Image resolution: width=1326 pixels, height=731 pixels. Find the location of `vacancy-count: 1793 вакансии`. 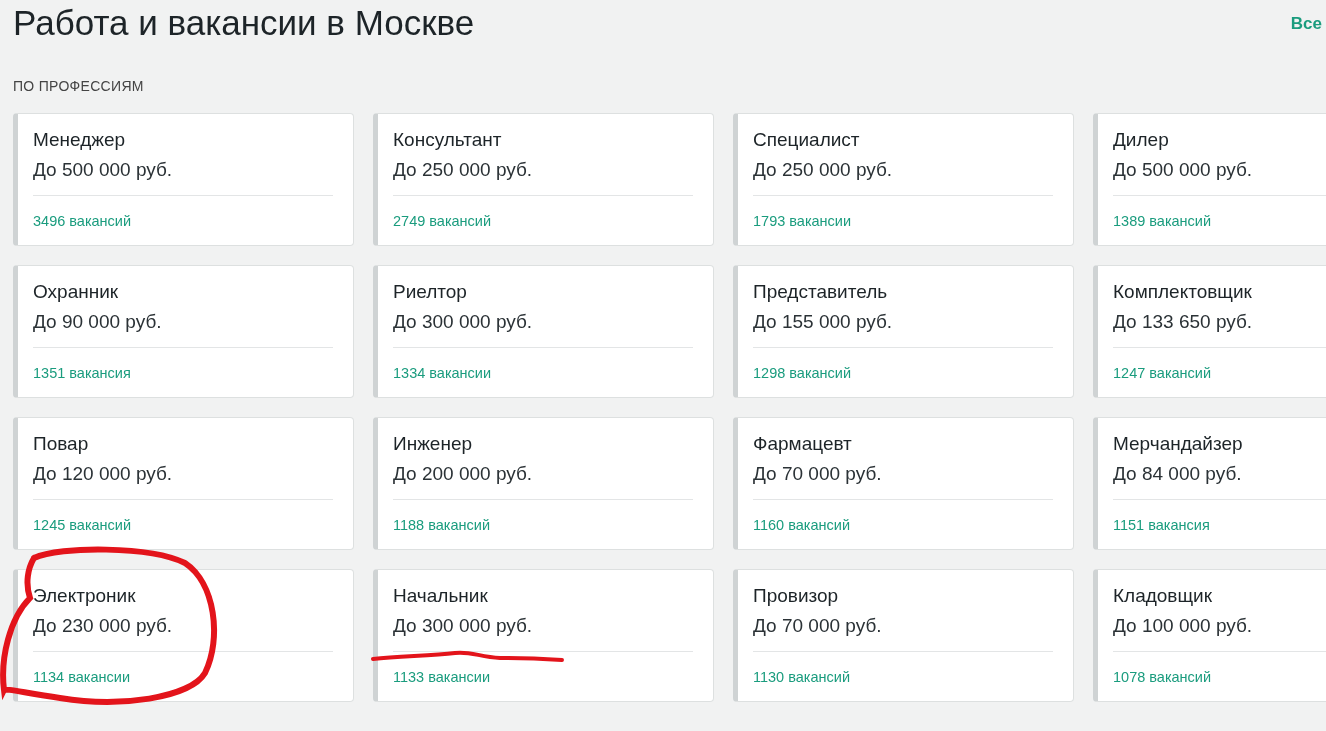

vacancy-count: 1793 вакансии is located at coordinates (802, 221).